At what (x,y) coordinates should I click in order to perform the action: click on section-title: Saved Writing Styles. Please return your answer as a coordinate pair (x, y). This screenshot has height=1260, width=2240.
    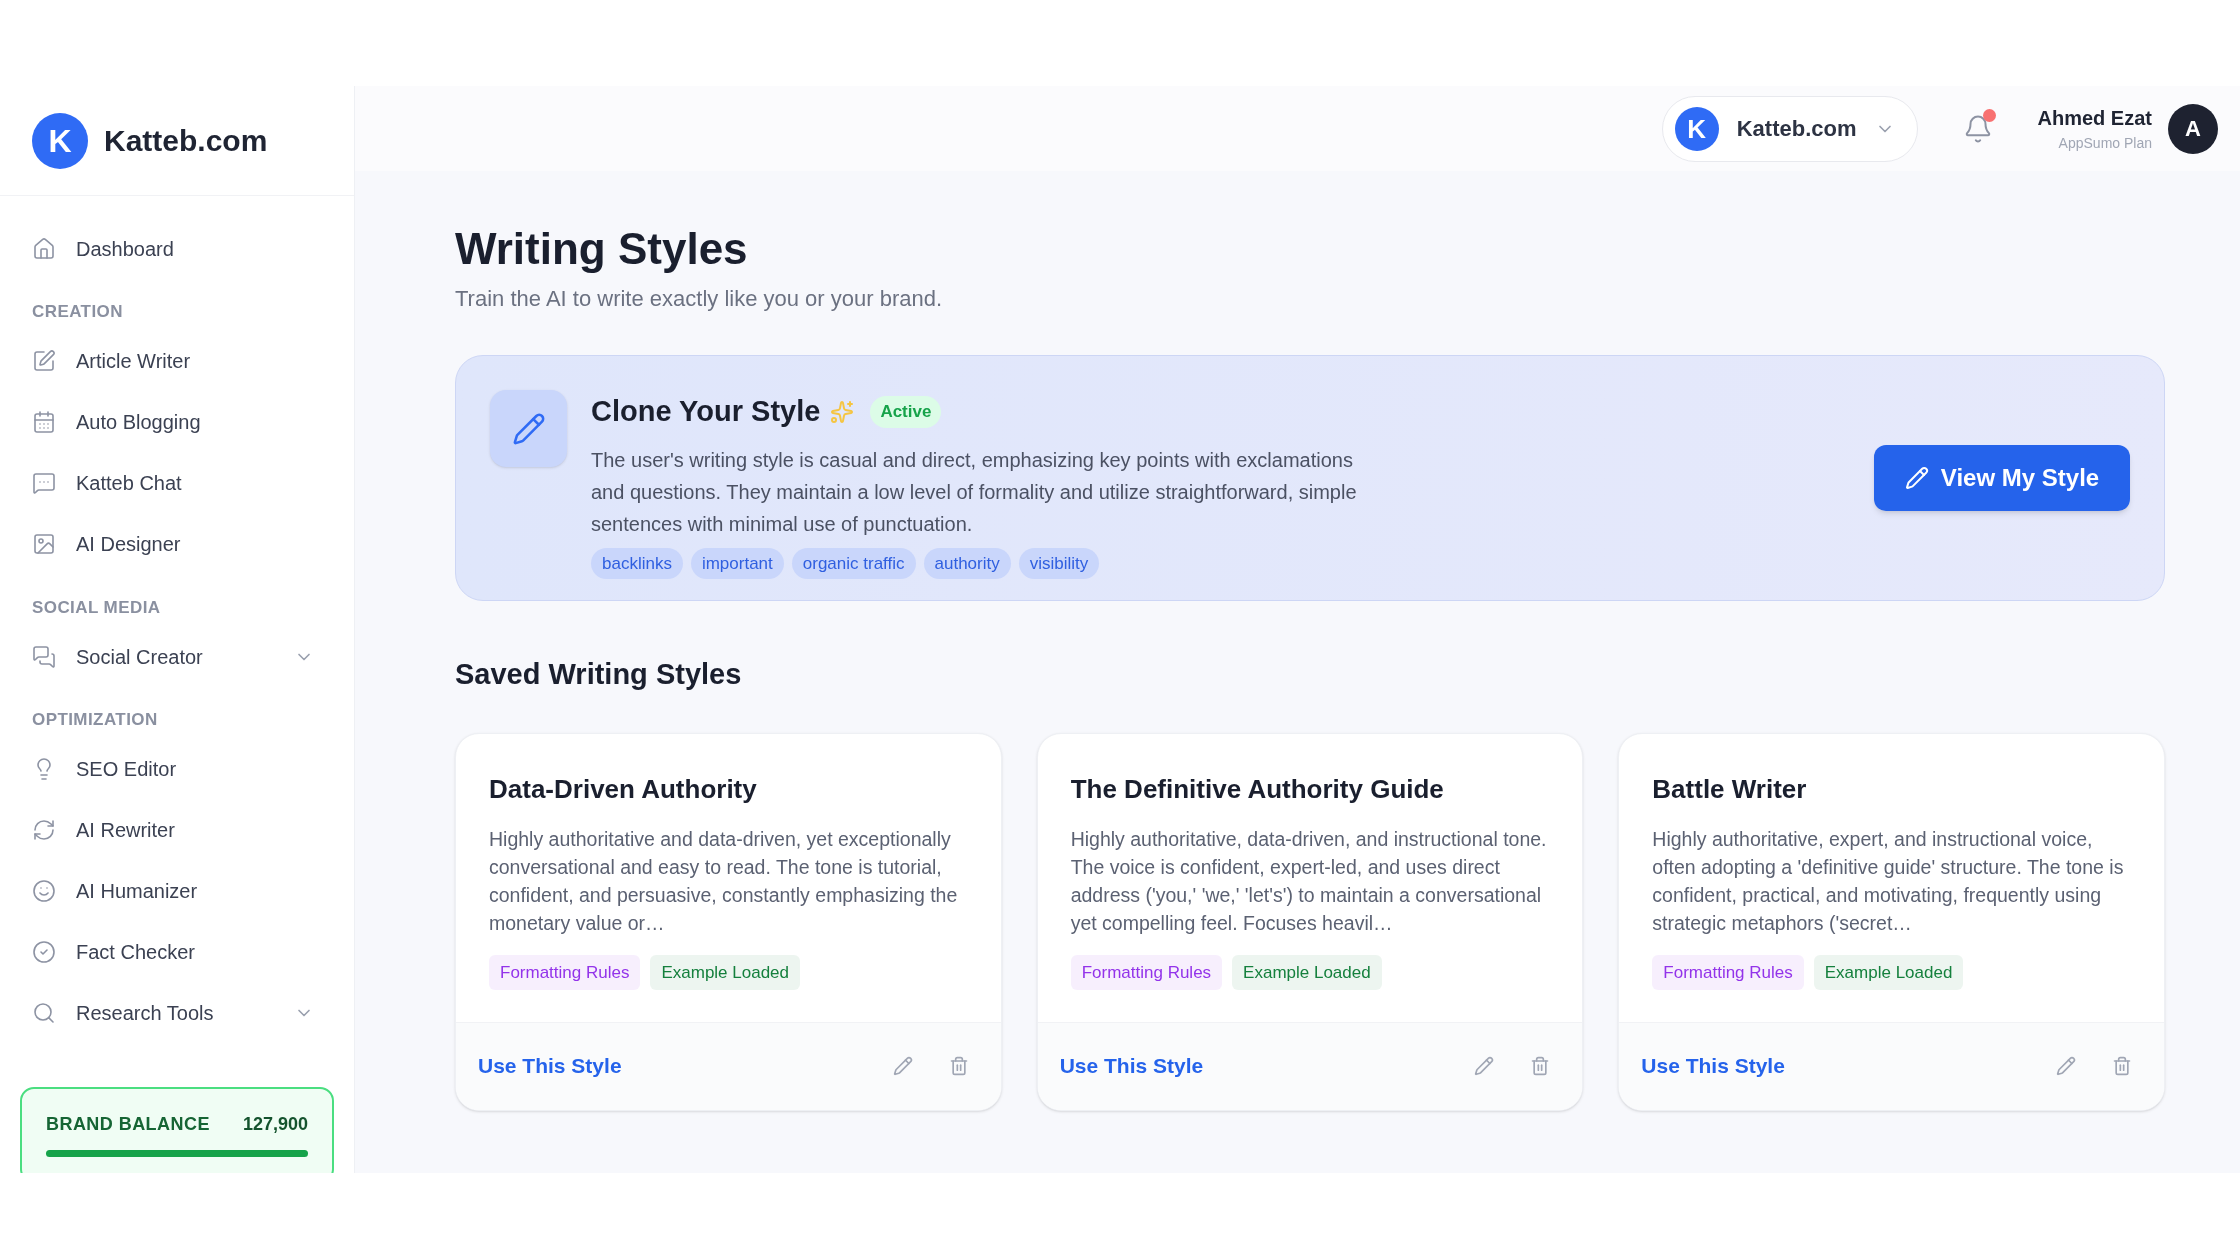
    Looking at the image, I should click on (599, 674).